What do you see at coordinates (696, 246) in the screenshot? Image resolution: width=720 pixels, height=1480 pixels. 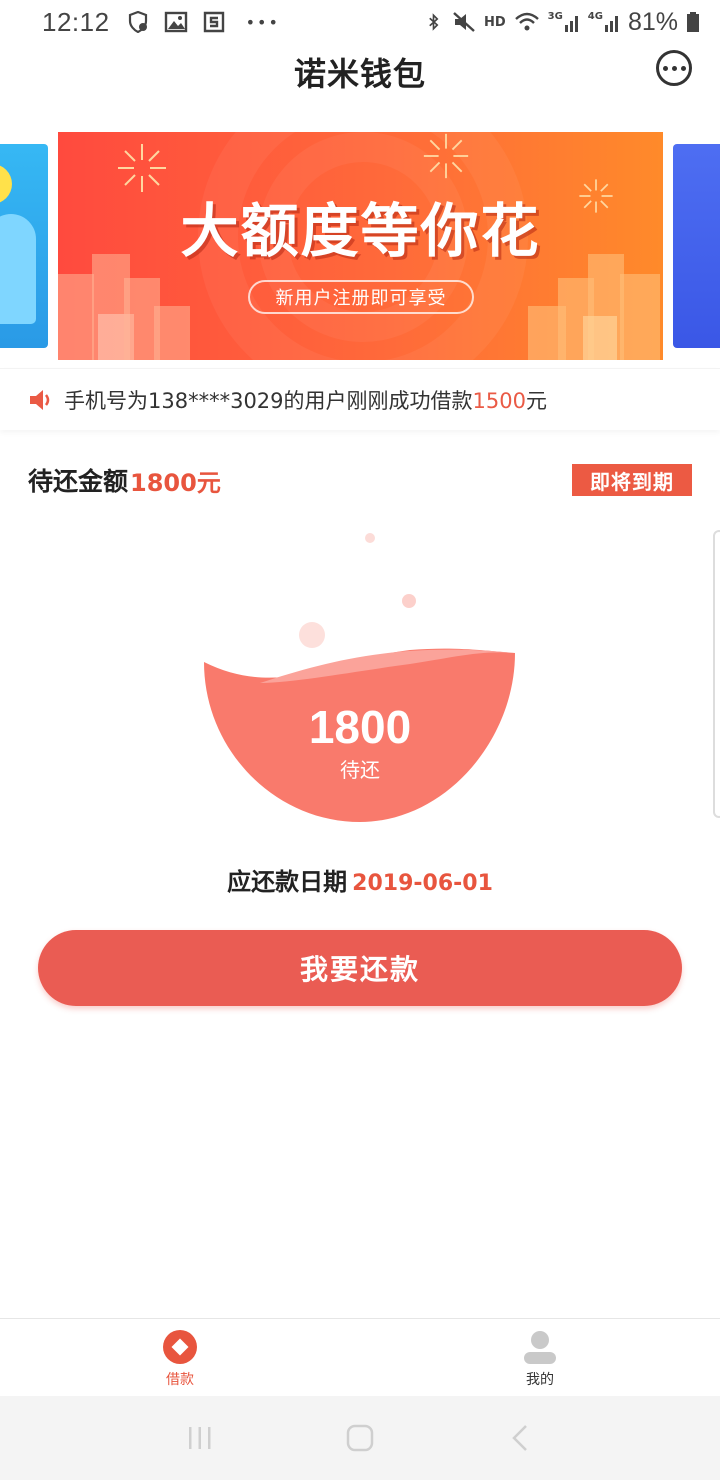 I see `banner-next-slide` at bounding box center [696, 246].